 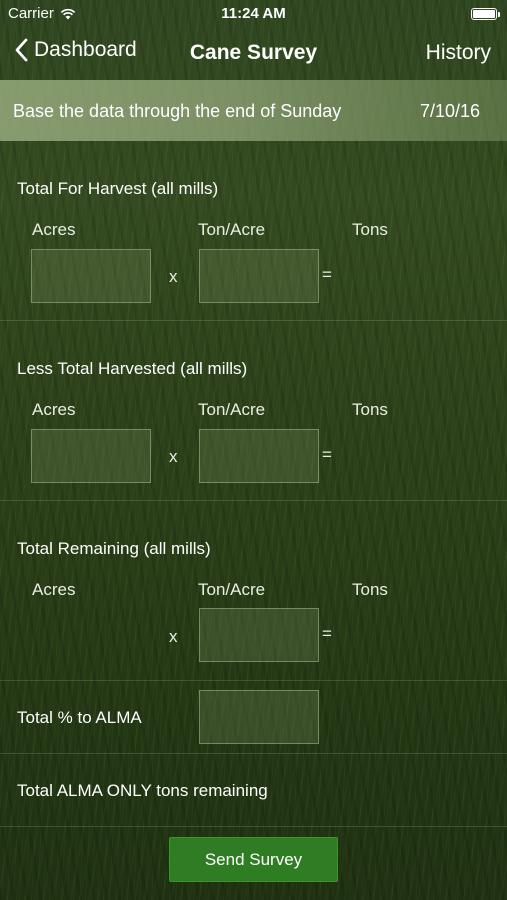 What do you see at coordinates (449, 111) in the screenshot?
I see `banner-date: 7/10/16` at bounding box center [449, 111].